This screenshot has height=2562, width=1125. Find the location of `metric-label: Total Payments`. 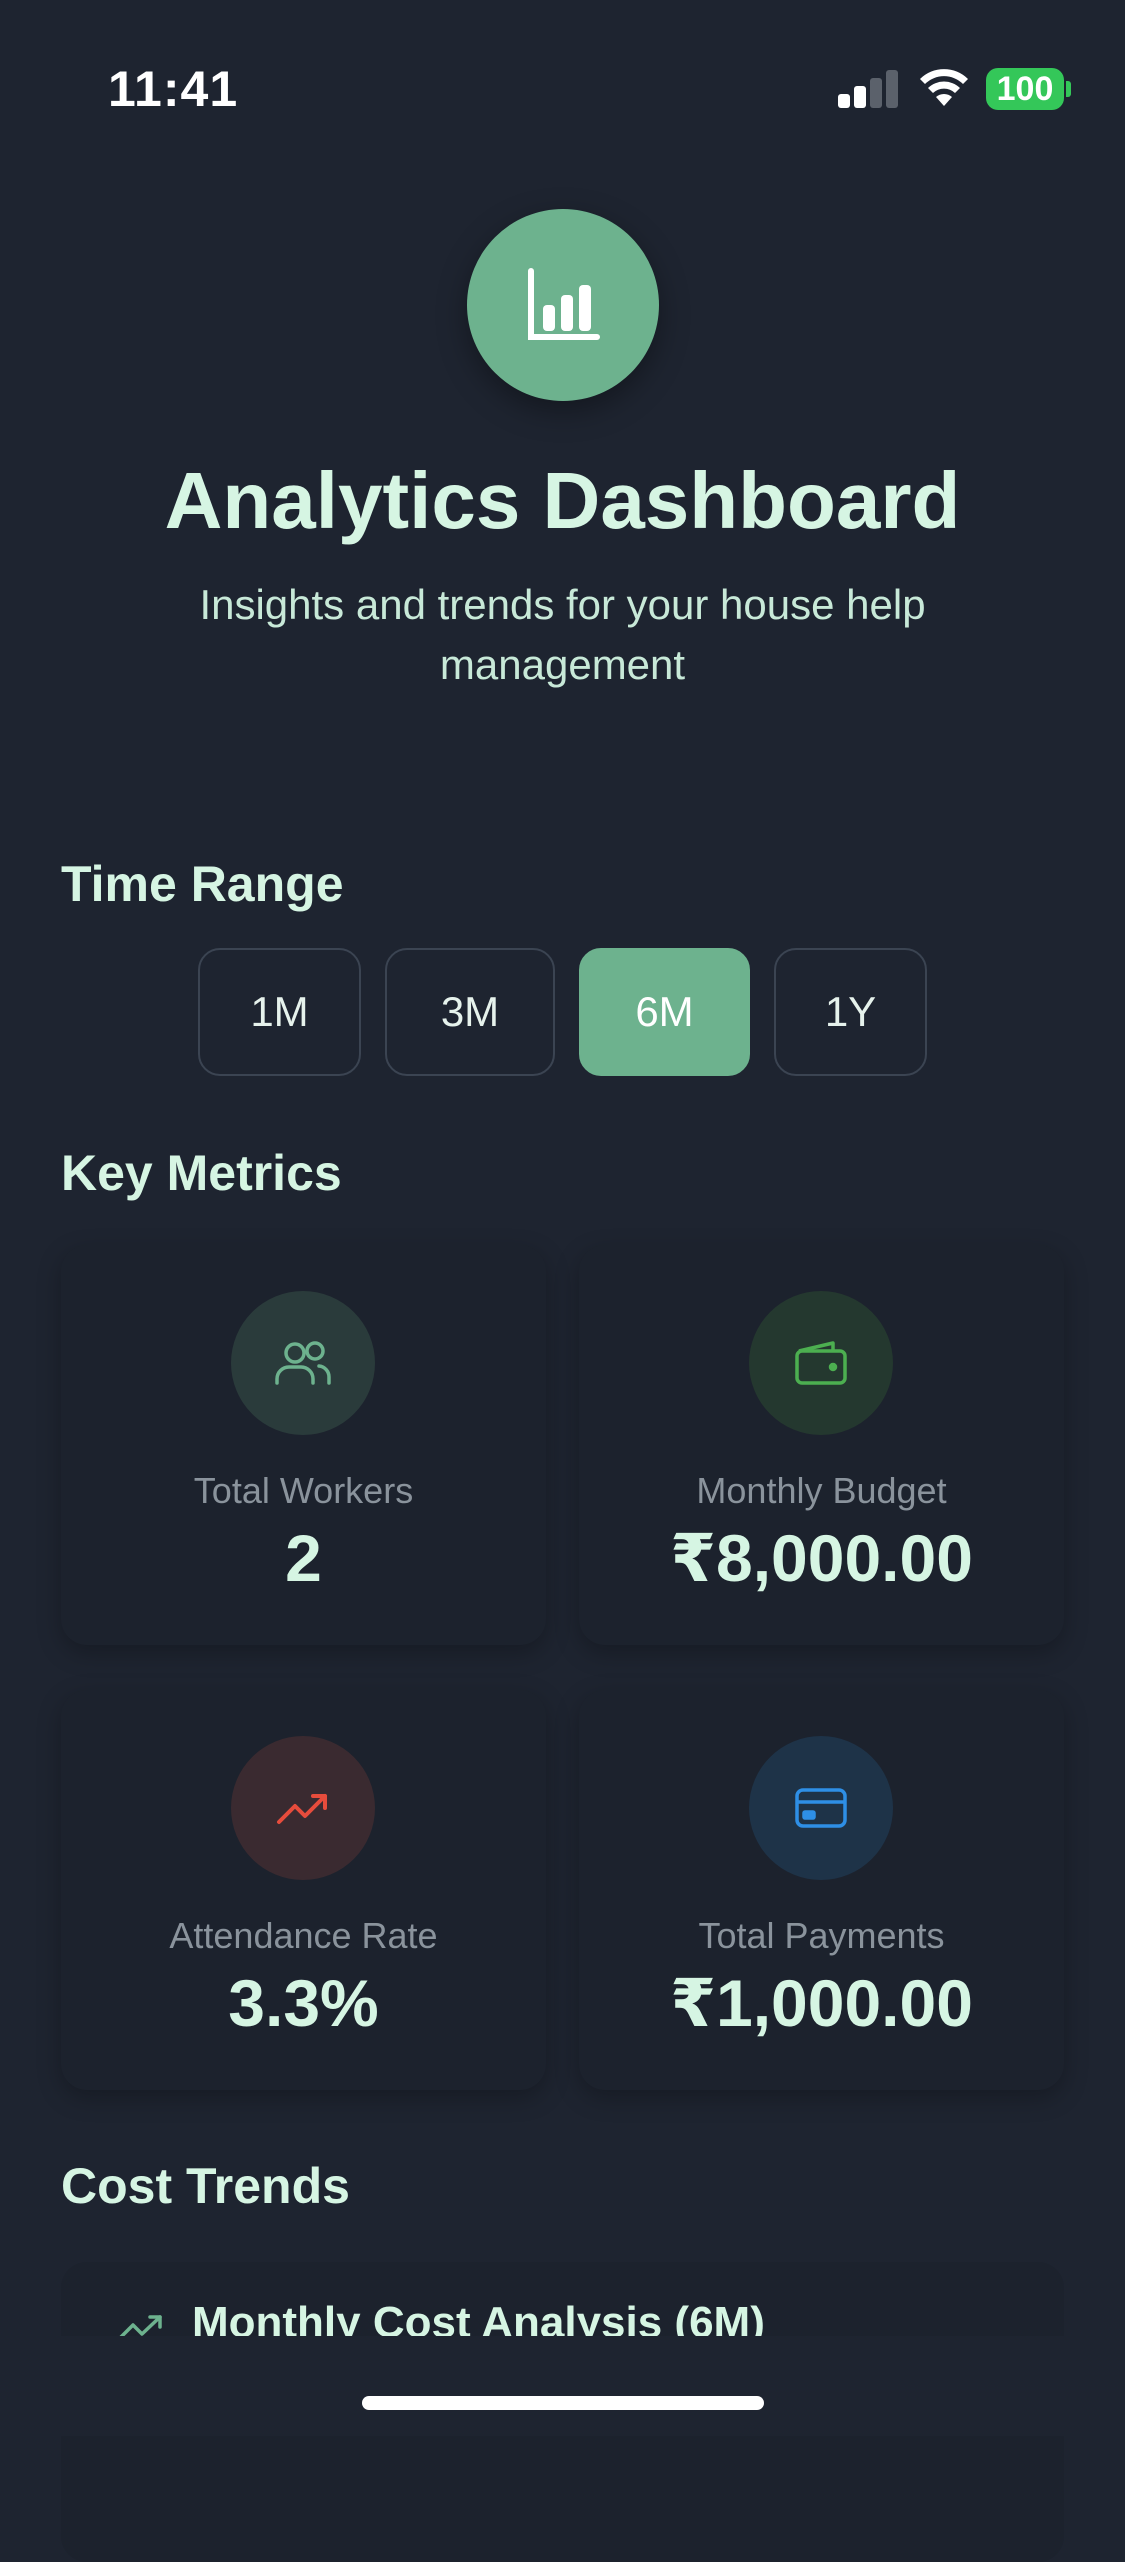

metric-label: Total Payments is located at coordinates (821, 1935).